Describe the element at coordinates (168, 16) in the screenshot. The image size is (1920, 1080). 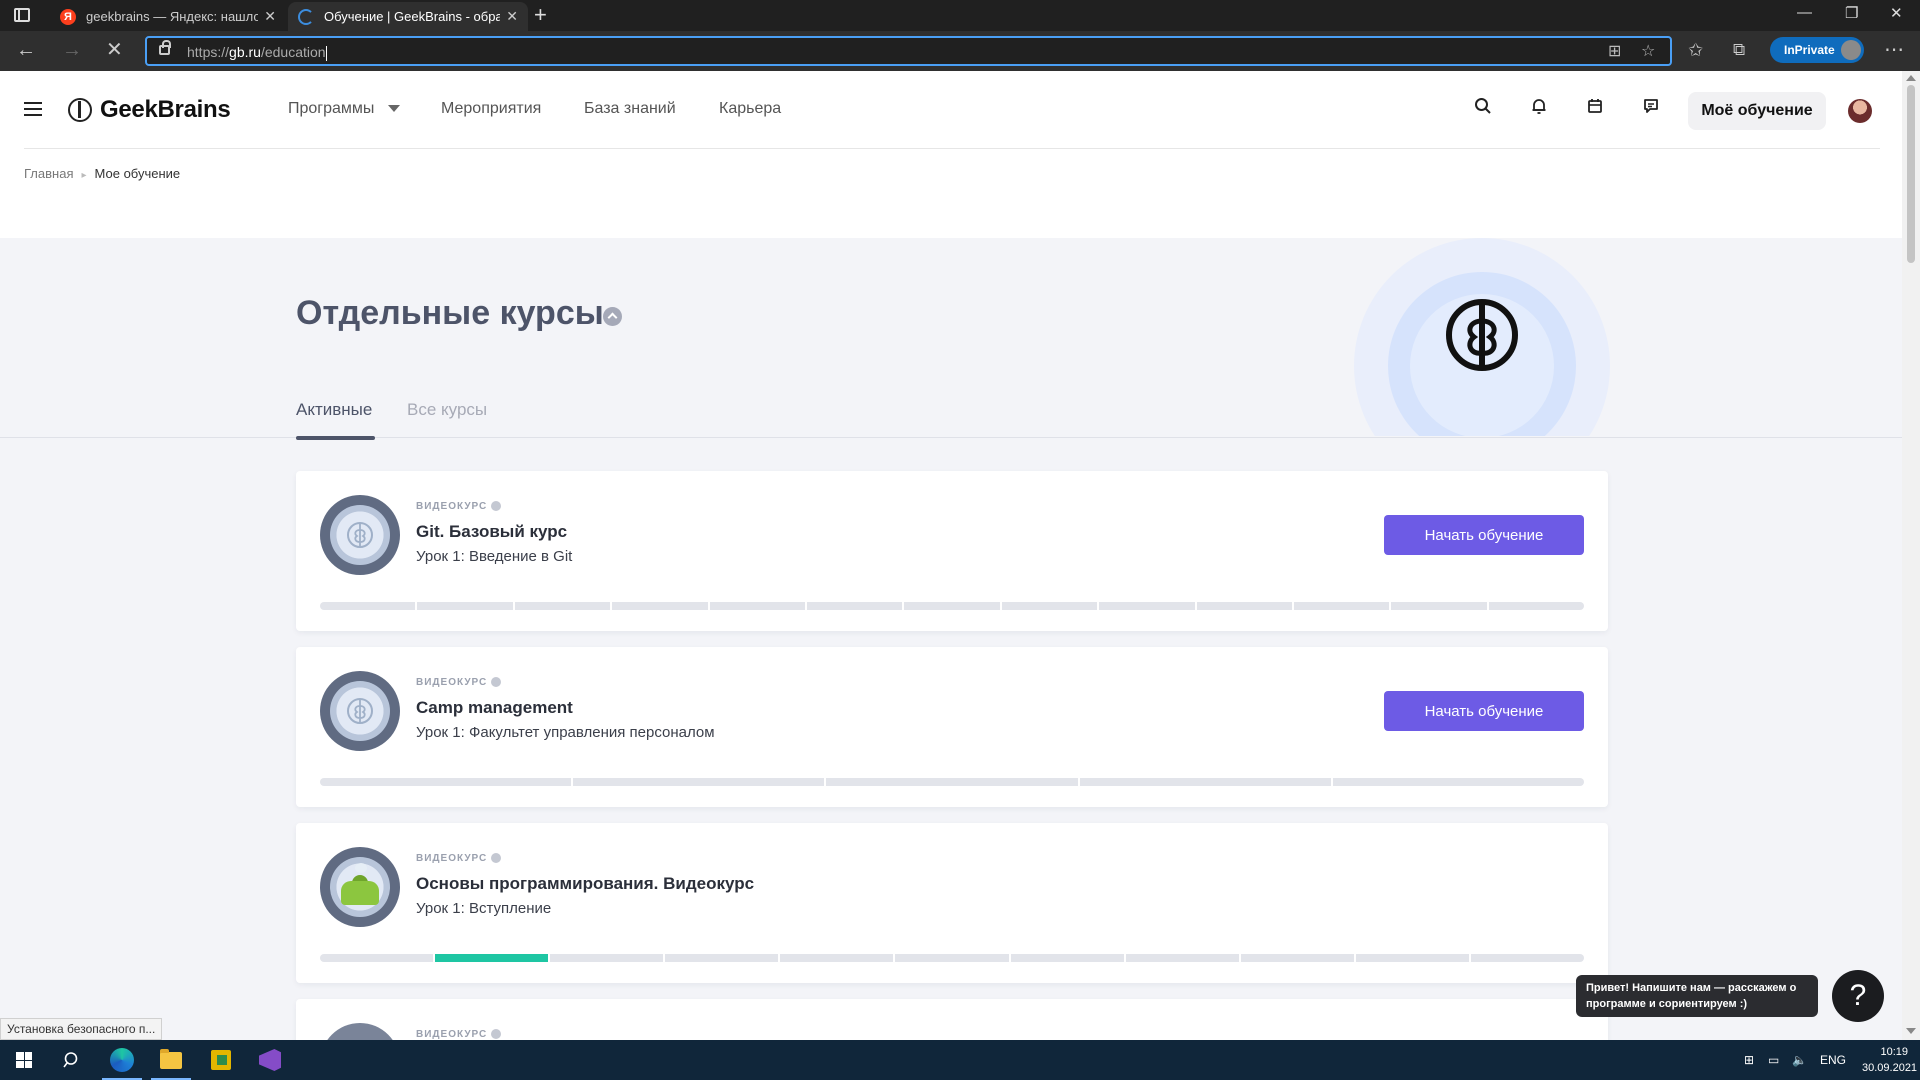
I see `browser-tab-yandex: Я geekbrains — Яндекс: нашлось ✕` at that location.